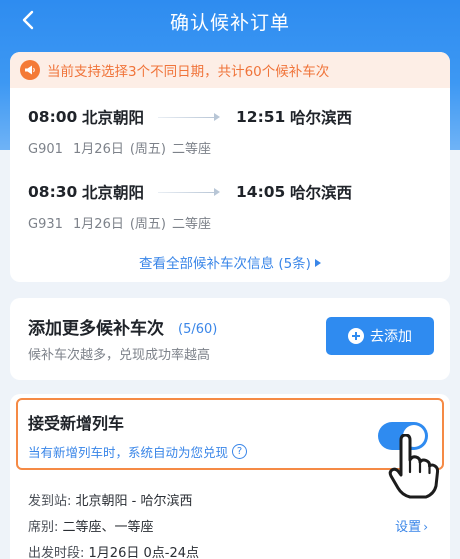 The width and height of the screenshot is (460, 559). Describe the element at coordinates (128, 452) in the screenshot. I see `accept-new-trains-desc: 当有新增列车时，系统自动为您兑现` at that location.